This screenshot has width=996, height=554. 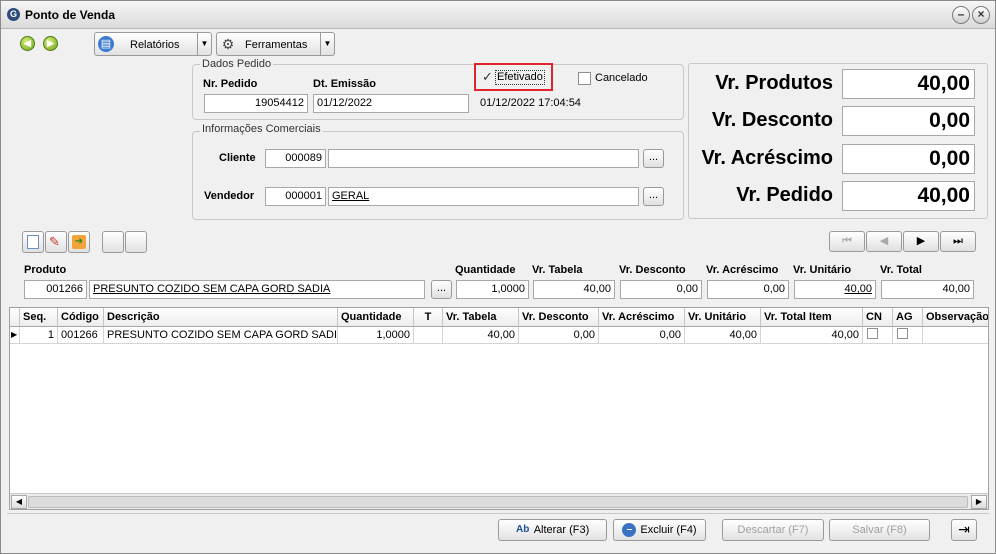 I want to click on row-vr-desconto: 0,00, so click(x=559, y=335).